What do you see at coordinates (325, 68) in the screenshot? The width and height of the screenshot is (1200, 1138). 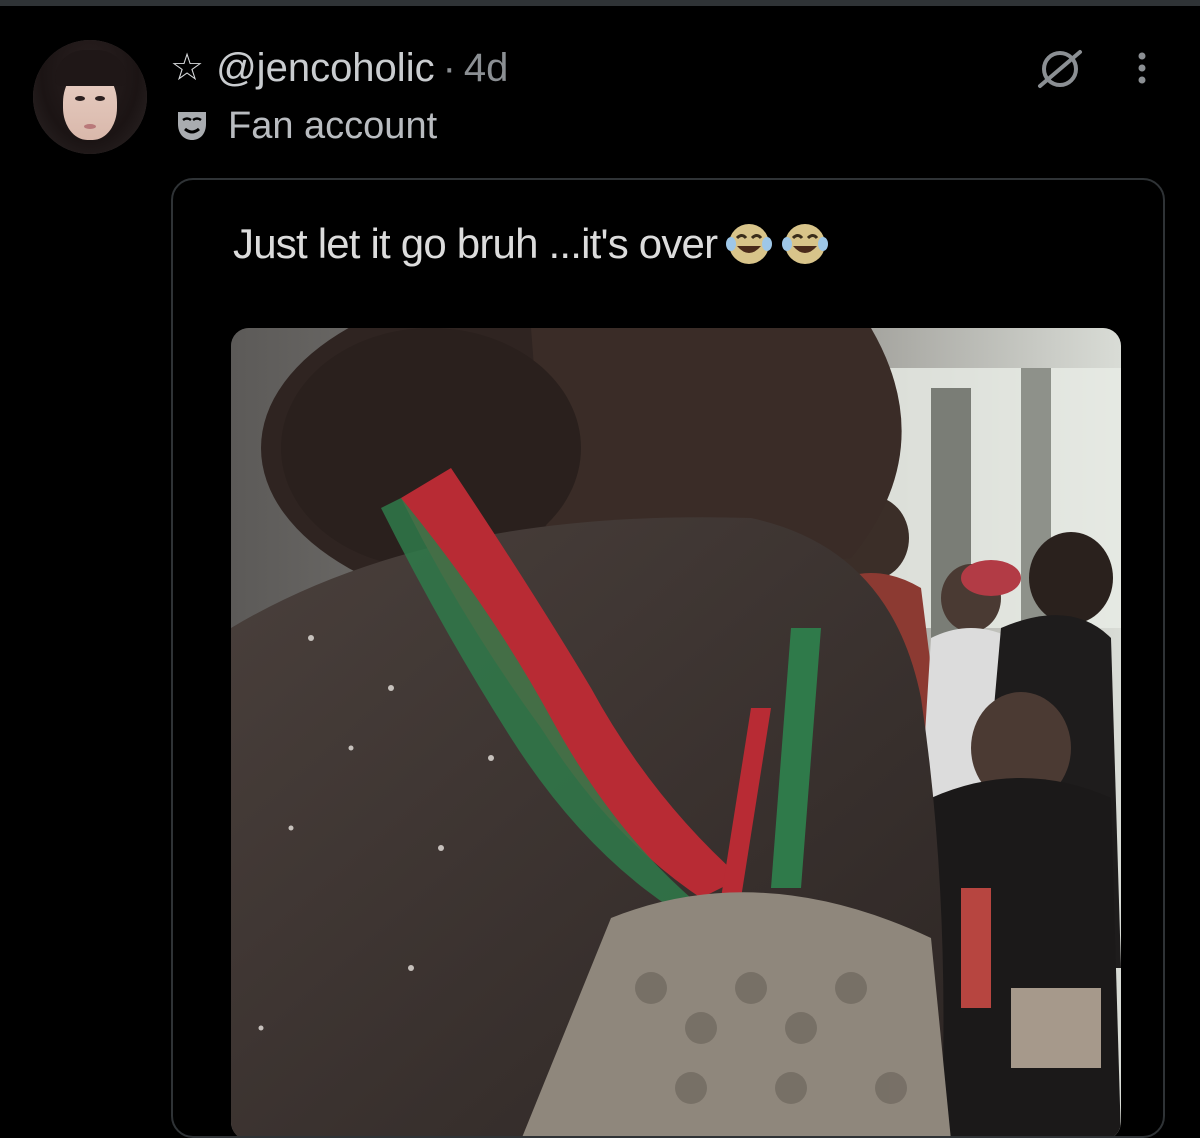 I see `author-handle: @jencoholic` at bounding box center [325, 68].